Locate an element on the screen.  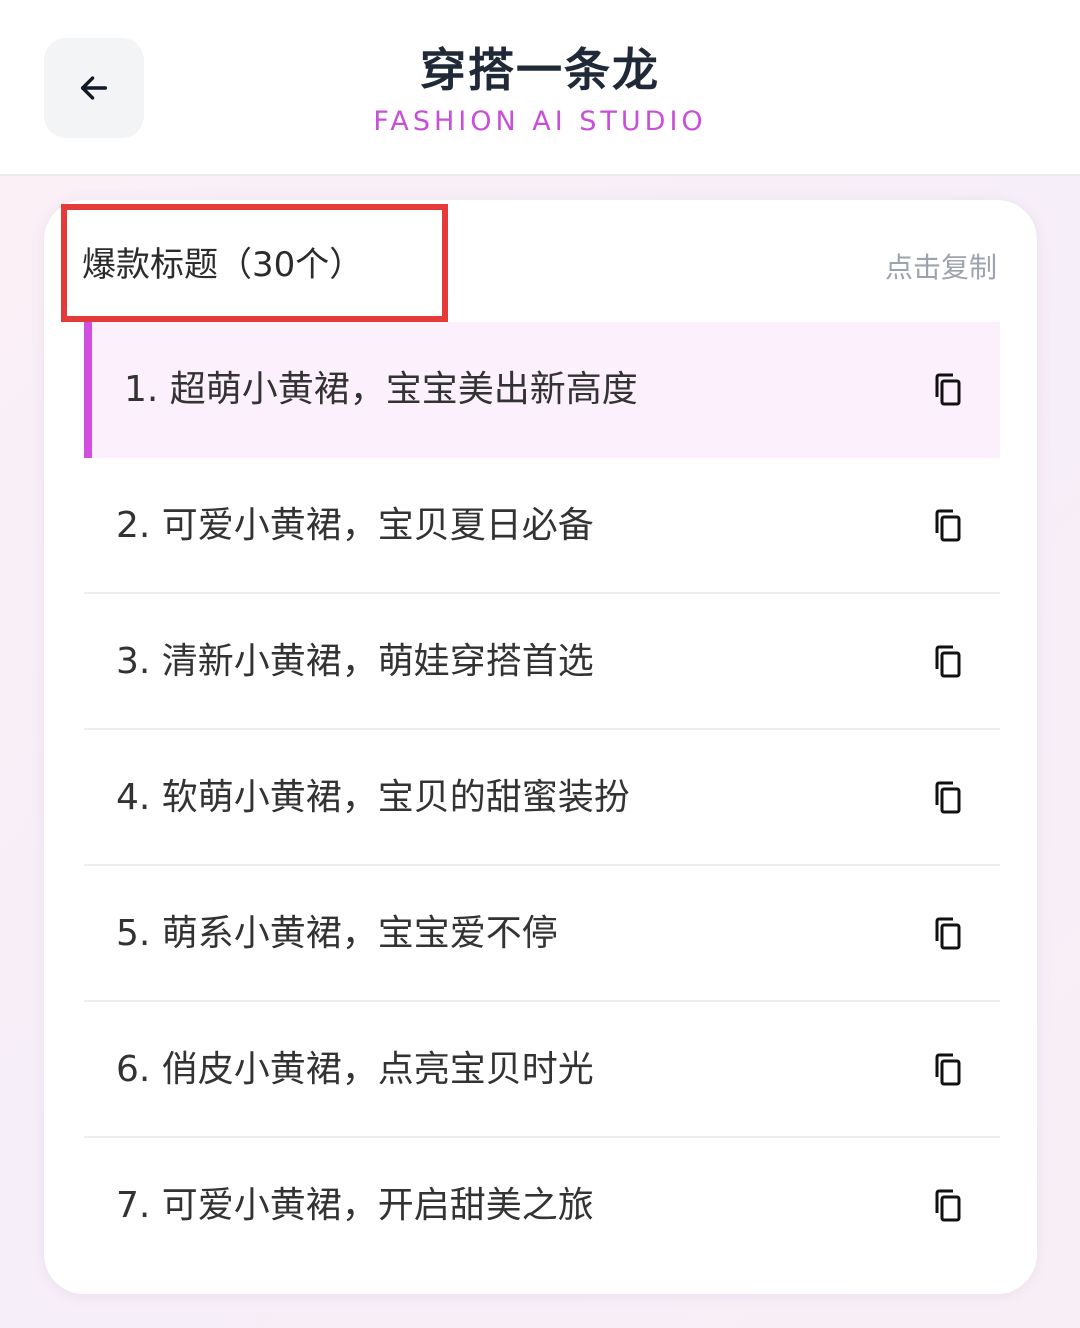
list-item: 6. 俏皮小黄裙，点亮宝贝时光 is located at coordinates (542, 1070).